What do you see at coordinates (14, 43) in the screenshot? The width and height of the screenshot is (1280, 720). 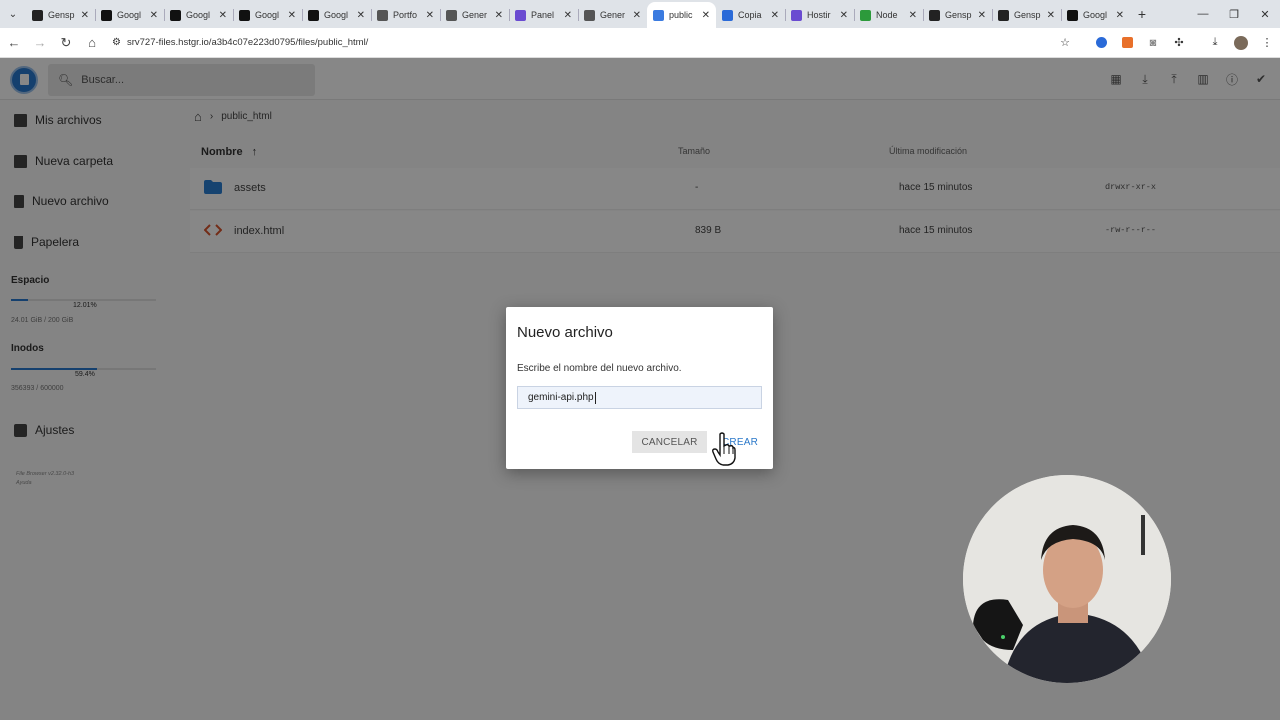 I see `back-icon: ←` at bounding box center [14, 43].